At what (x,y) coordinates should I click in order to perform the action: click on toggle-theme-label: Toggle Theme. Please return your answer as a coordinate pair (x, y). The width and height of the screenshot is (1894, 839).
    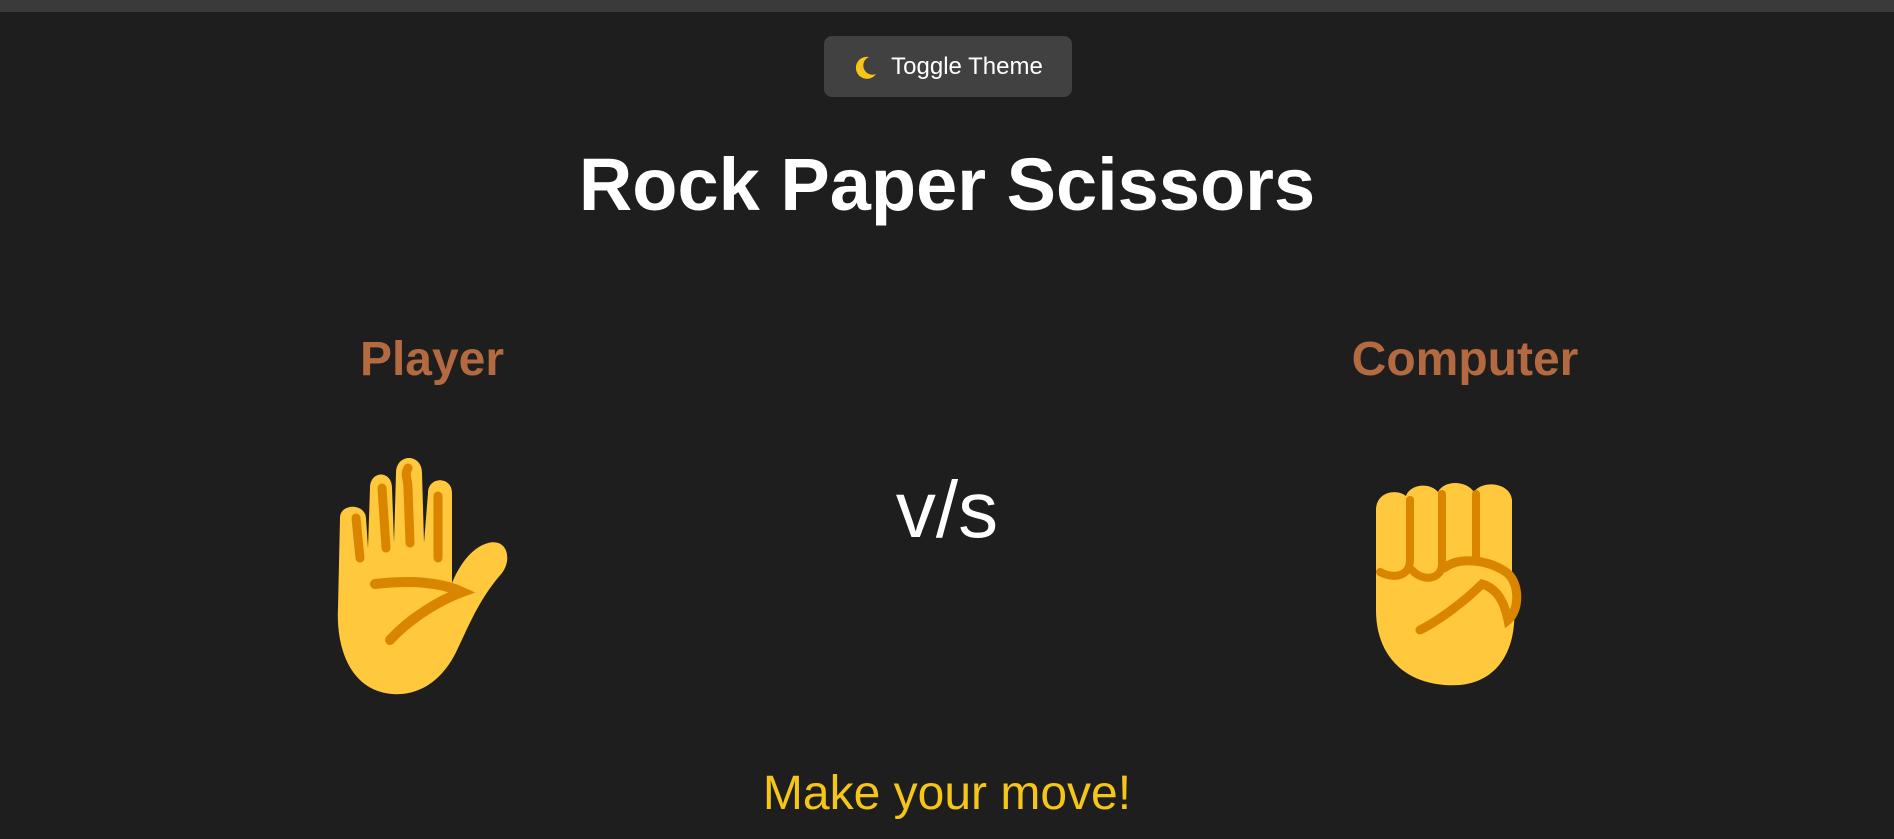
    Looking at the image, I should click on (967, 66).